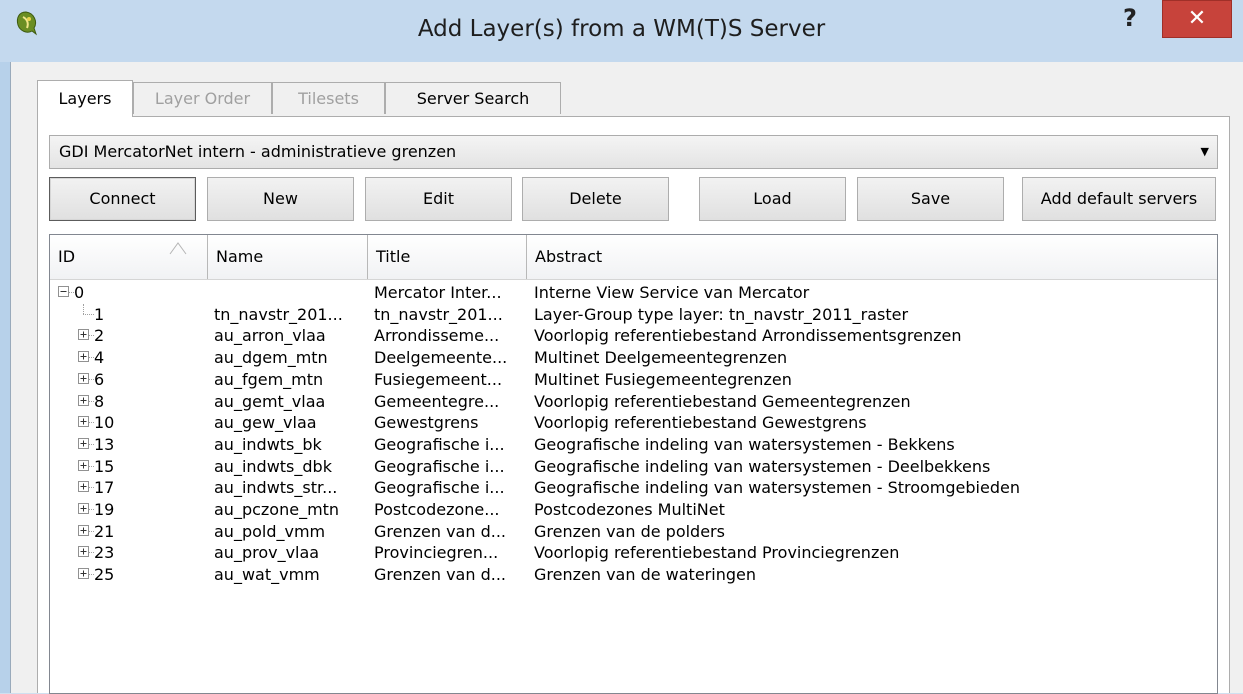  What do you see at coordinates (672, 292) in the screenshot?
I see `cell-abstract: Interne View Service van Mercator` at bounding box center [672, 292].